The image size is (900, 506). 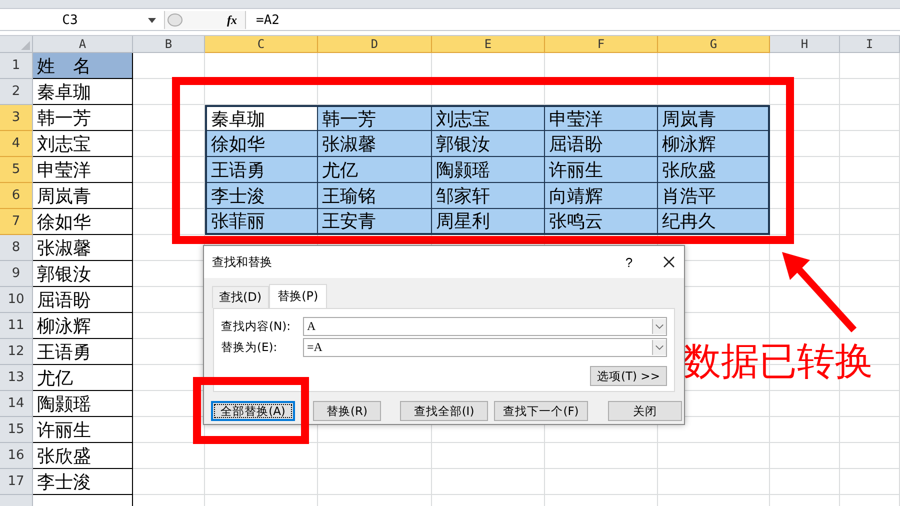 I want to click on row-header: 8, so click(x=16, y=248).